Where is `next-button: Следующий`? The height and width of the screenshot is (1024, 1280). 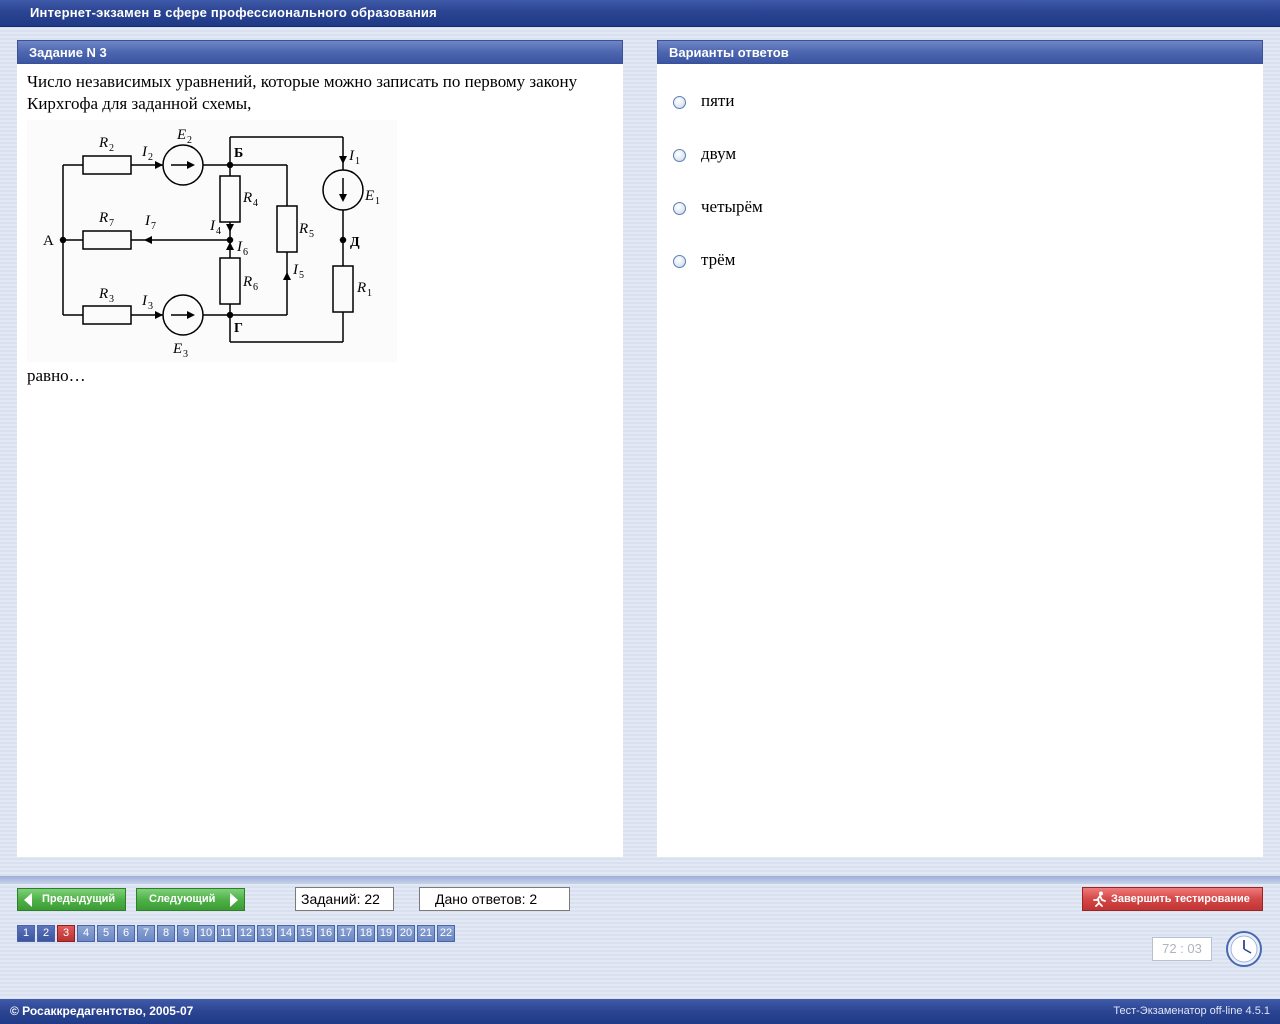 next-button: Следующий is located at coordinates (190, 899).